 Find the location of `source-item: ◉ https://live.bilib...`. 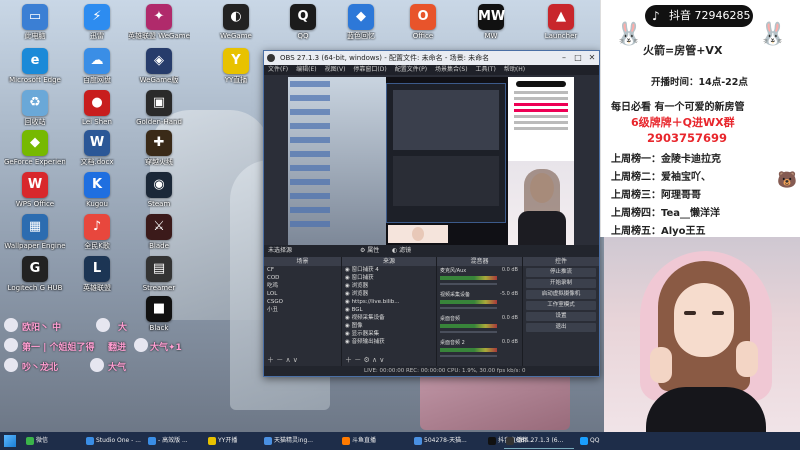

source-item: ◉ https://live.bilib... is located at coordinates (389, 302).